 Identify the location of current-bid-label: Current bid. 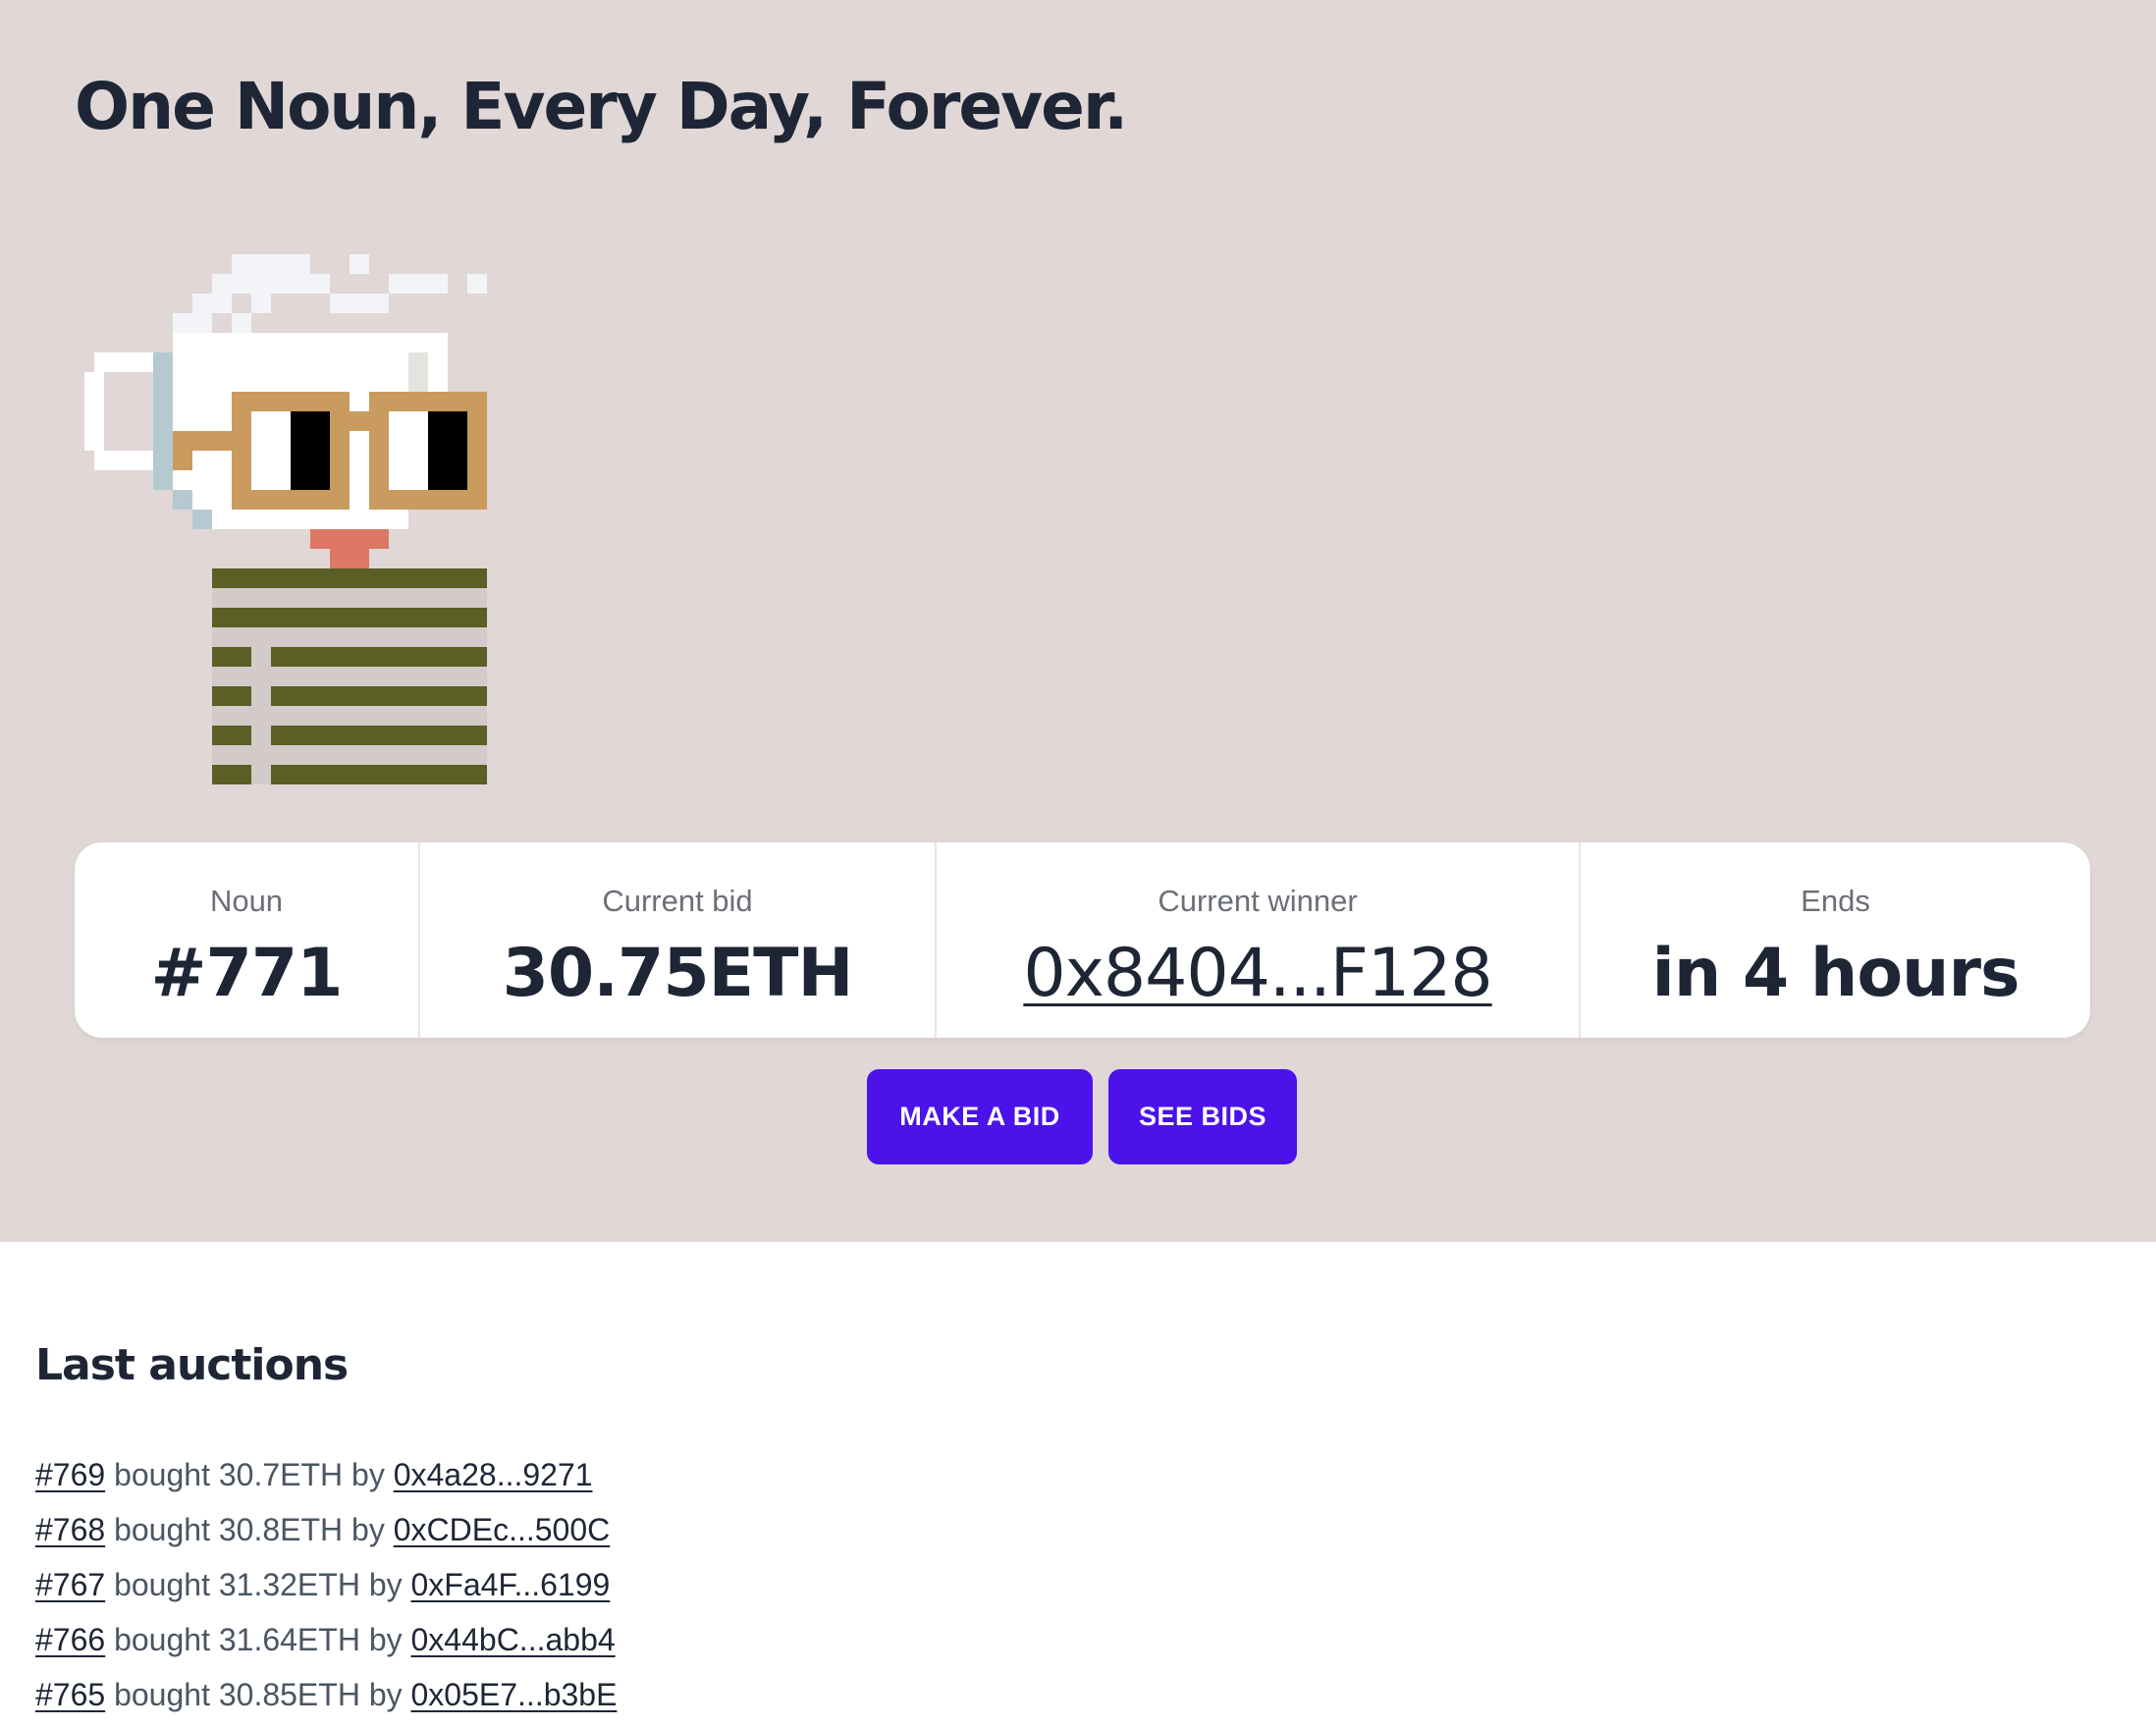
(678, 901).